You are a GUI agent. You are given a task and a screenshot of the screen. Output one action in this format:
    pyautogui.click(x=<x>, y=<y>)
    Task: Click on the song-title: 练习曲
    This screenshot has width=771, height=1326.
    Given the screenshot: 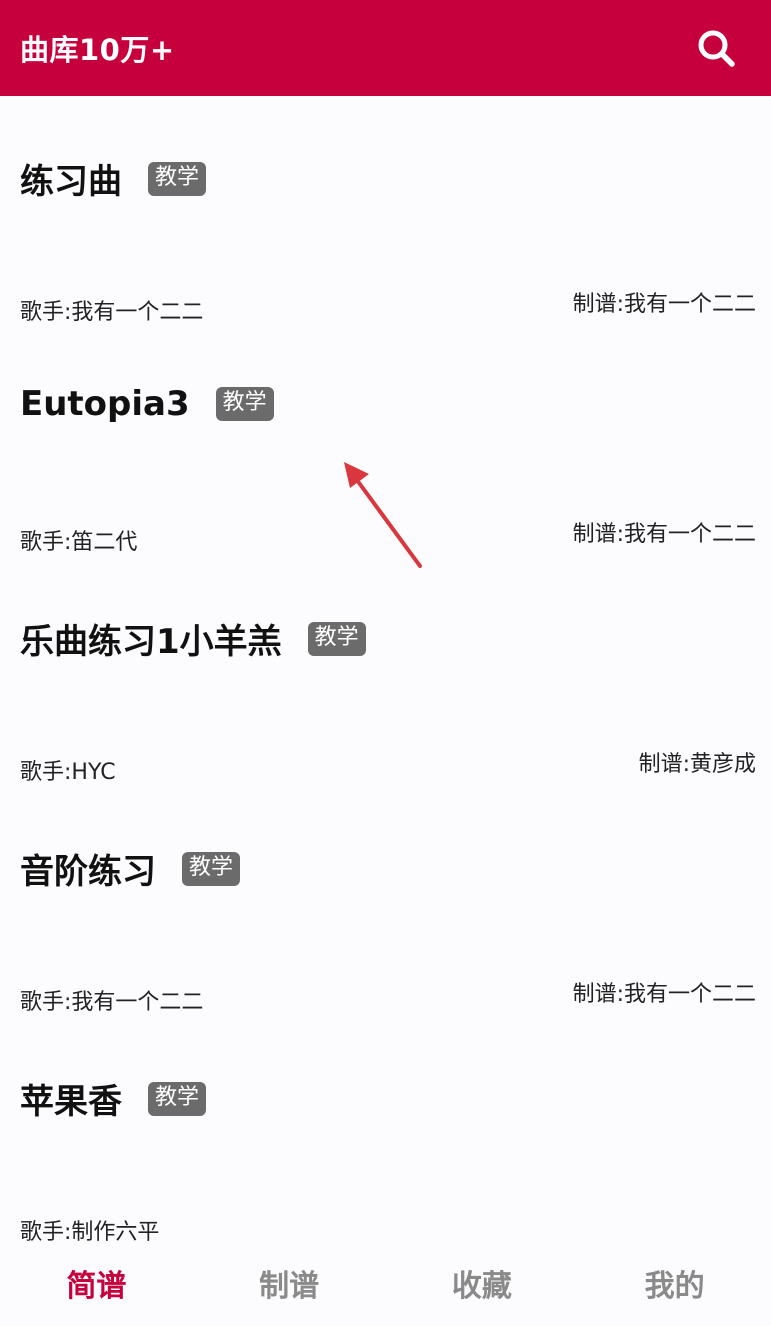 What is the action you would take?
    pyautogui.click(x=71, y=182)
    